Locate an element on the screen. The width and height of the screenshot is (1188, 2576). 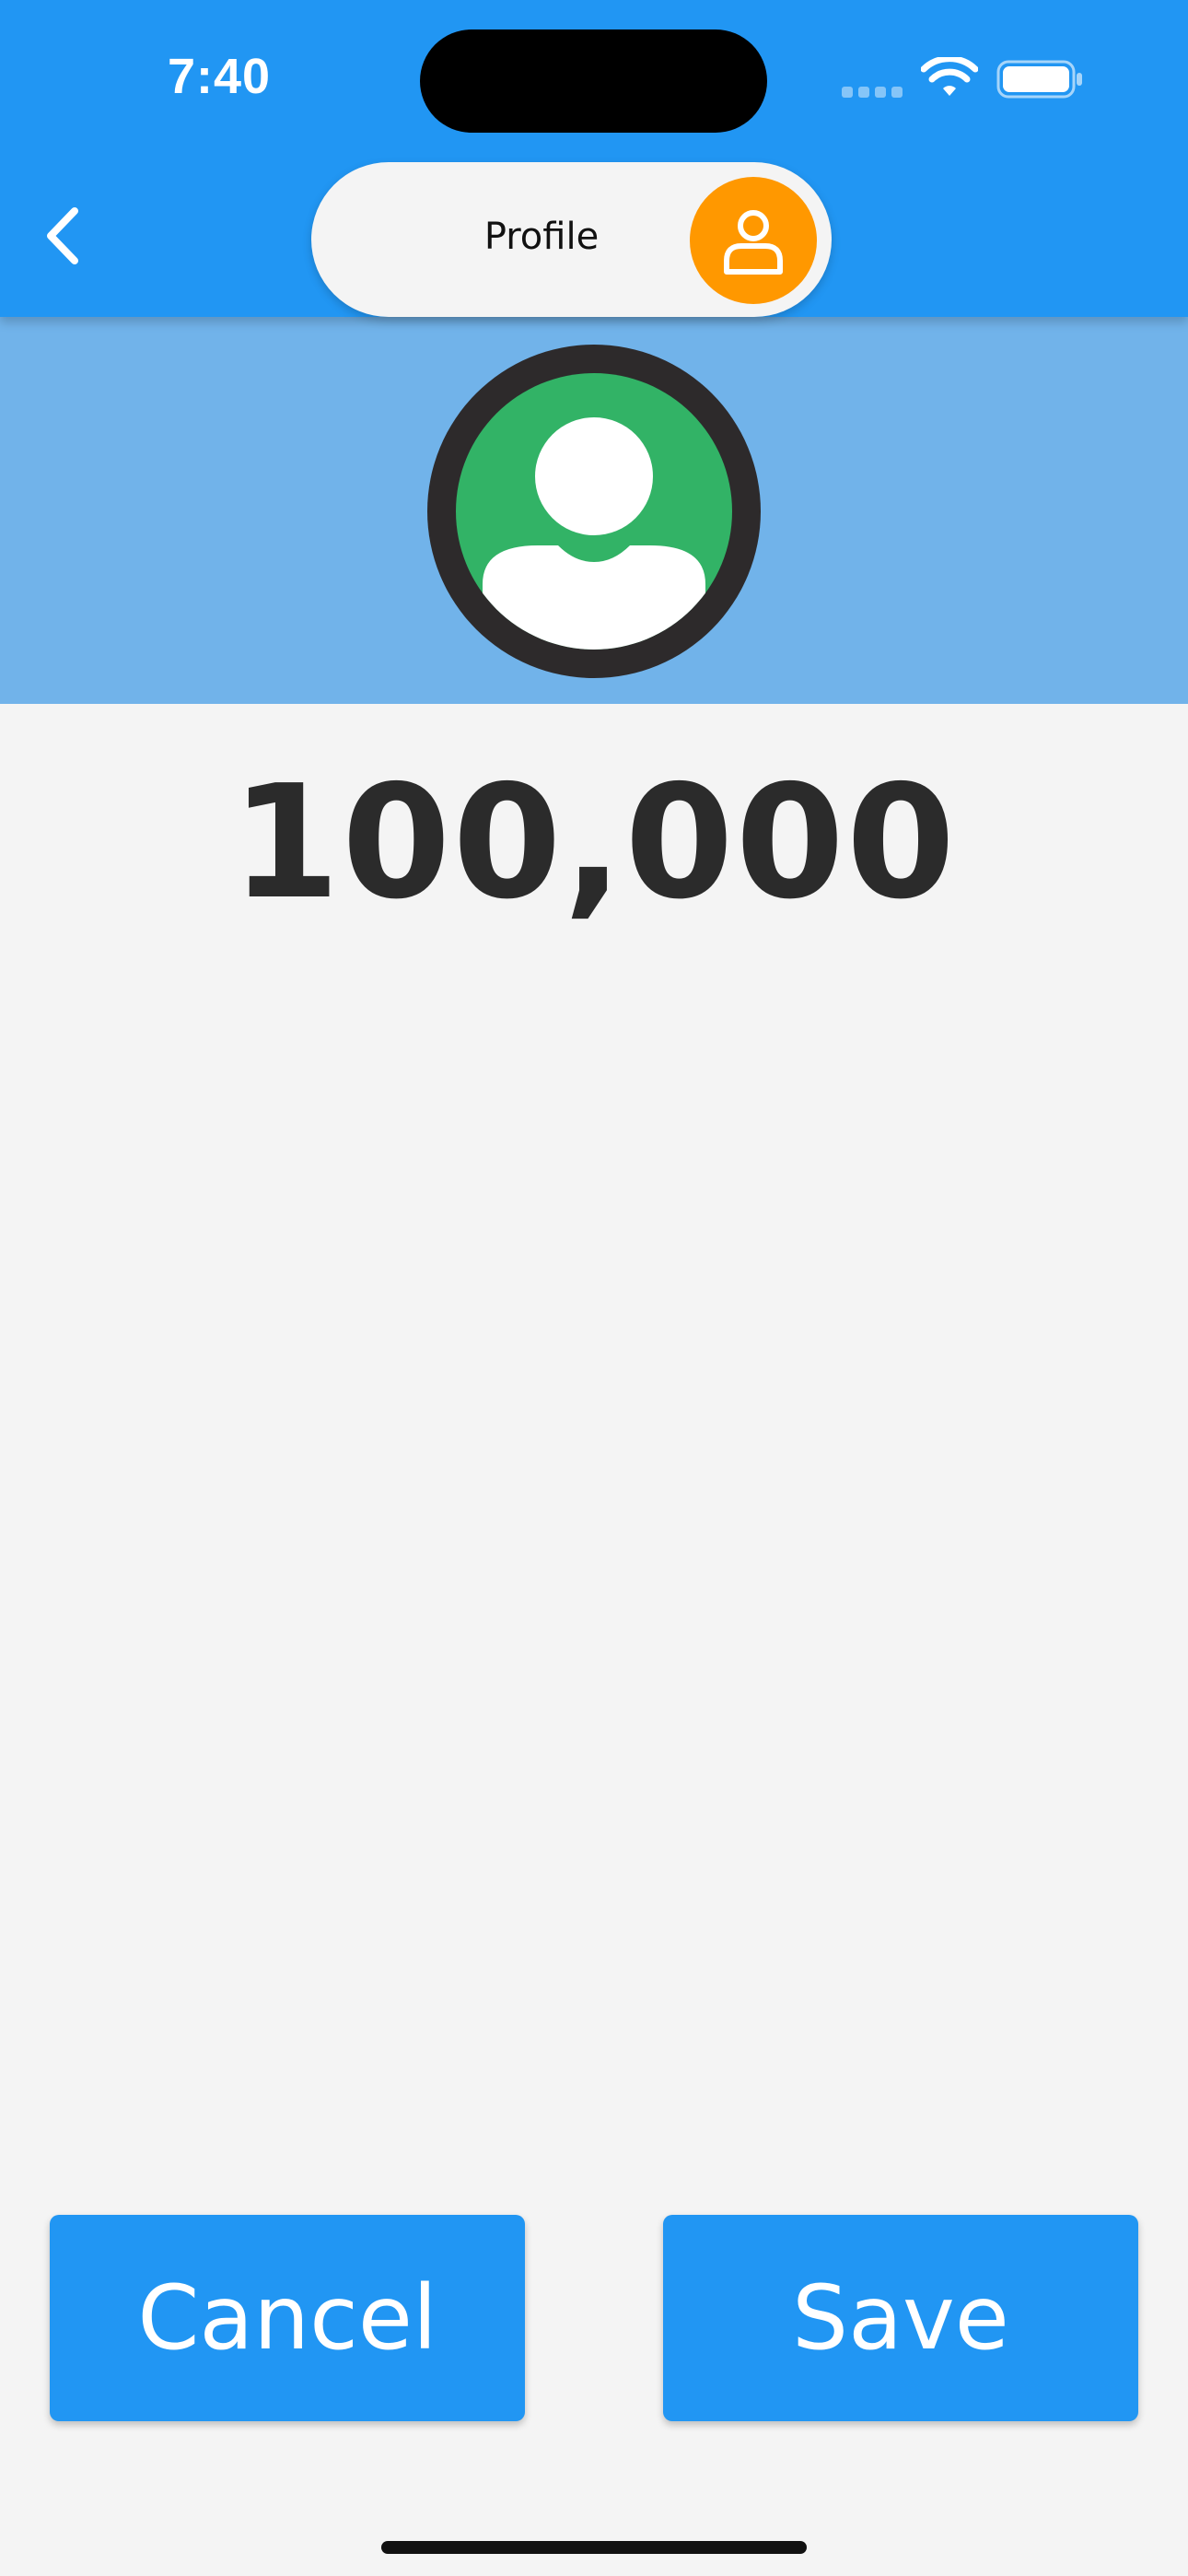
chevron-left-icon is located at coordinates (63, 235).